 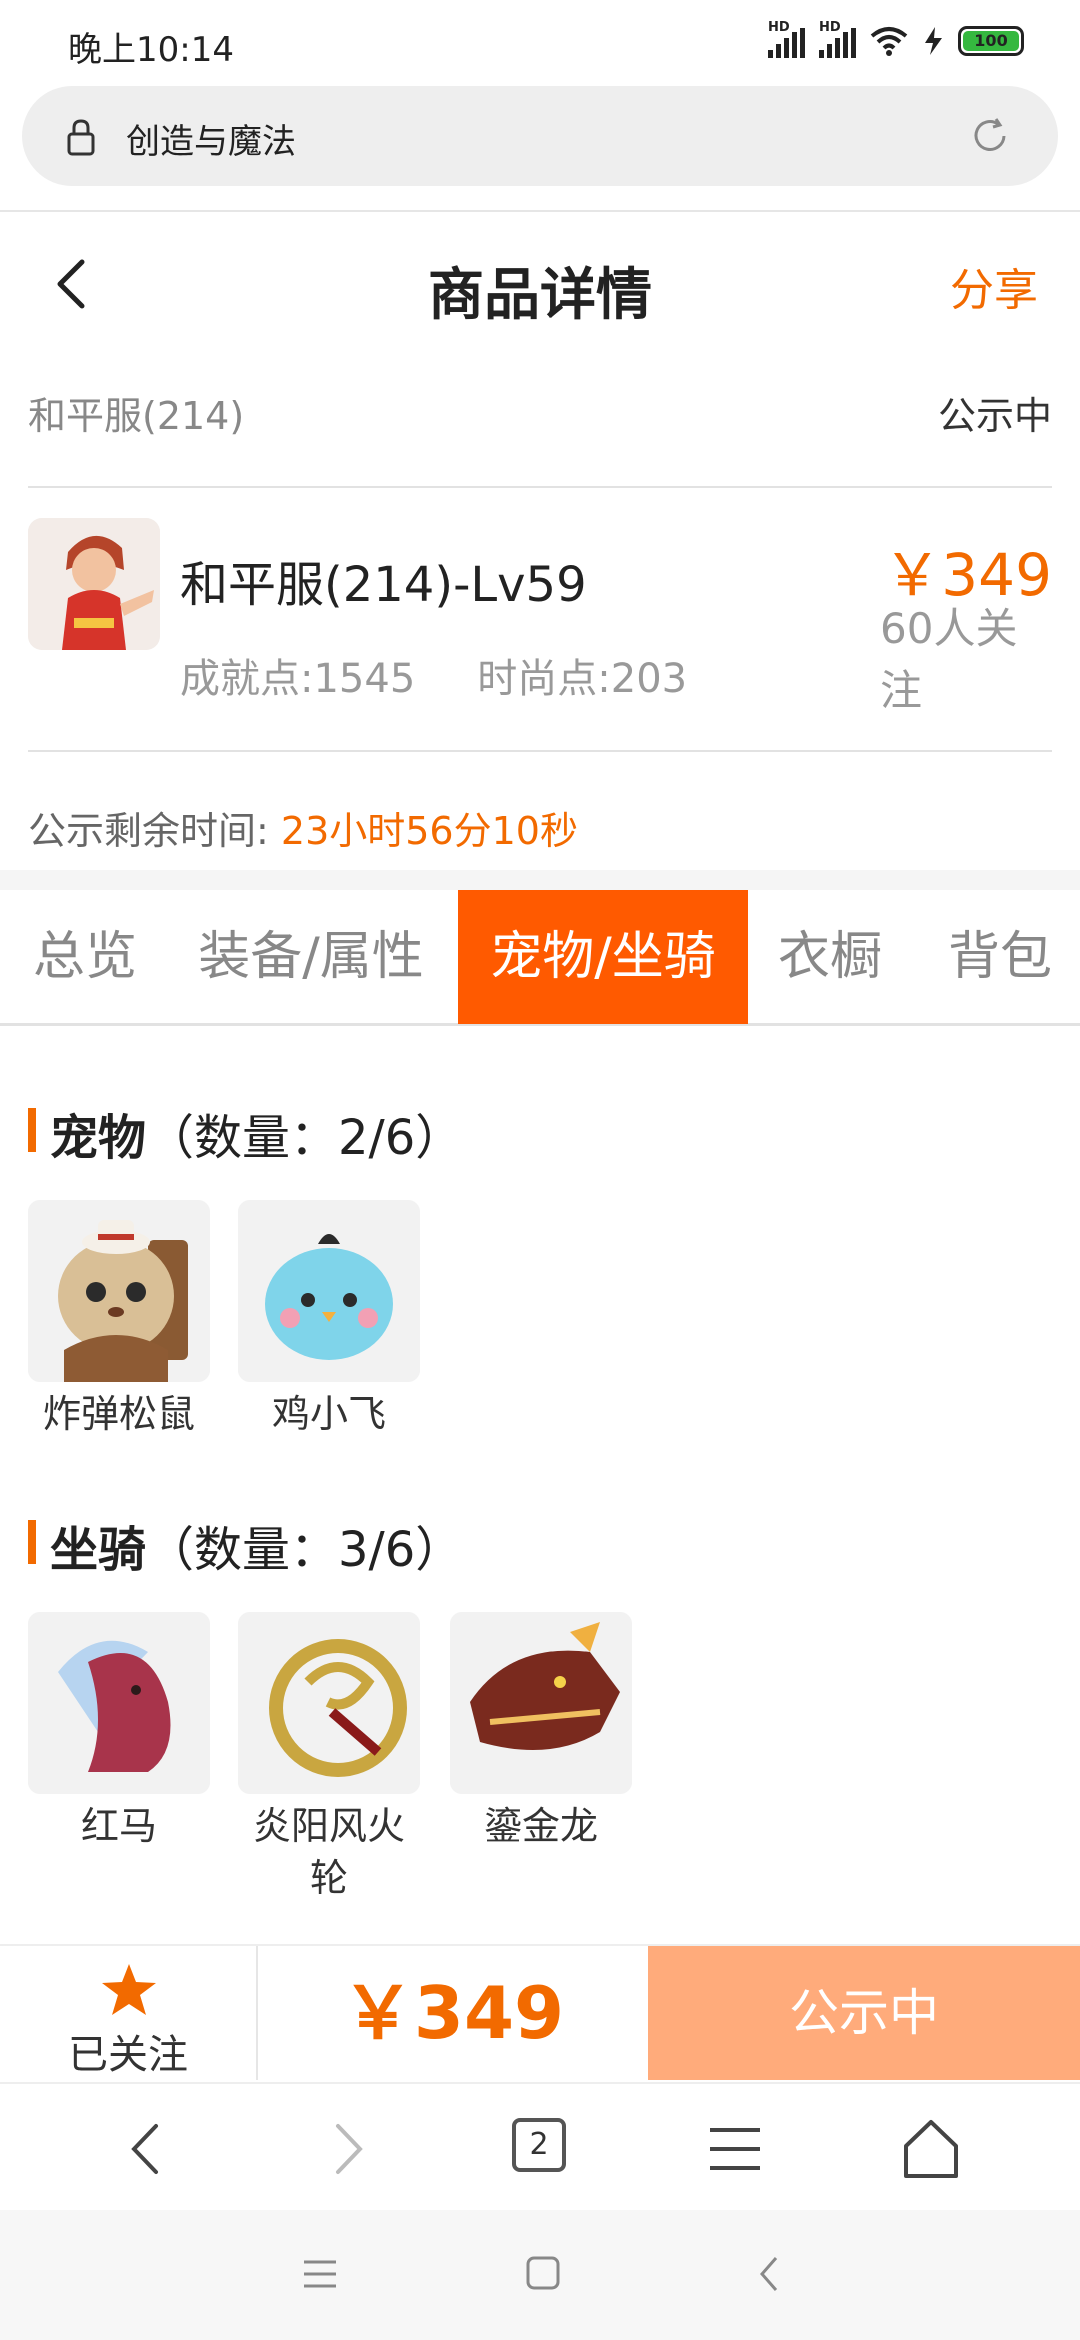 I want to click on mounts-count: （数量：3/6）, so click(x=305, y=1550).